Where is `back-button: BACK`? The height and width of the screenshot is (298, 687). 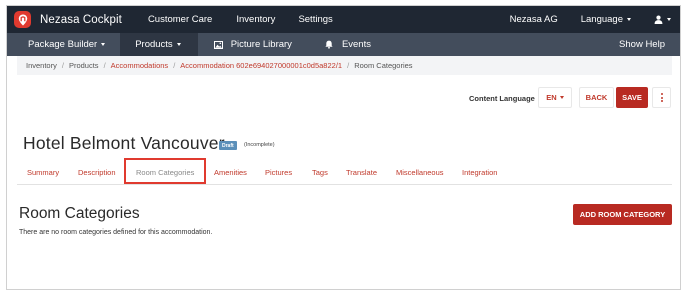 back-button: BACK is located at coordinates (596, 97).